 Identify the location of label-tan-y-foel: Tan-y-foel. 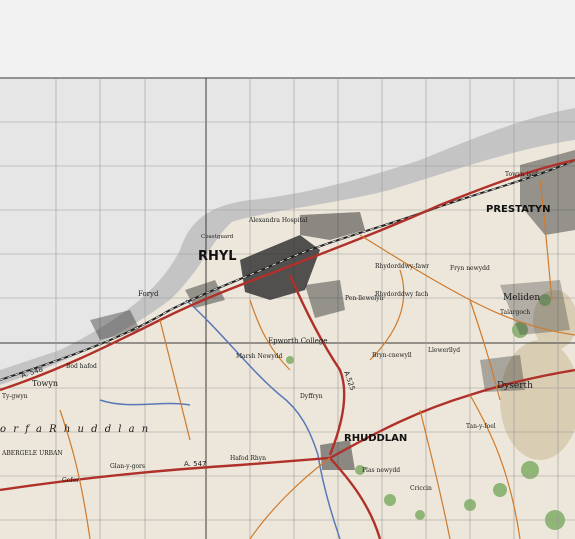
(481, 426).